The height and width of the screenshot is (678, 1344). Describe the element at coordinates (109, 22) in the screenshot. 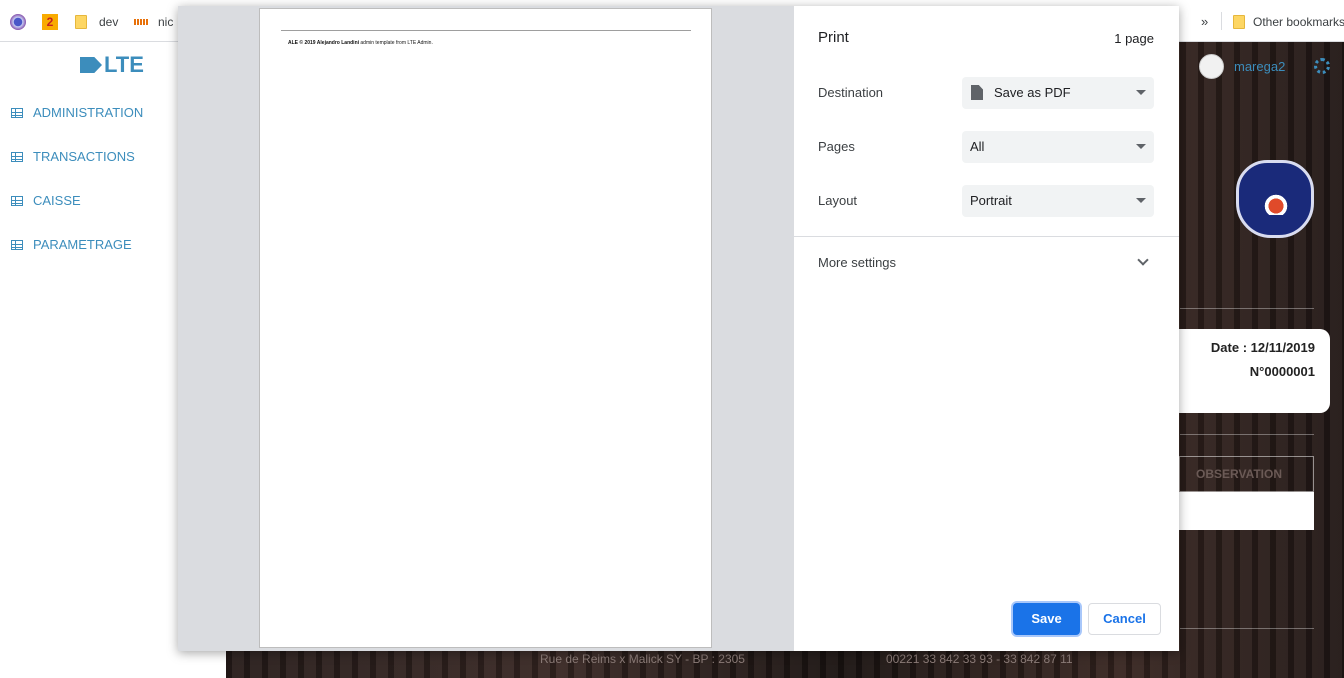

I see `bookmark-label: dev` at that location.